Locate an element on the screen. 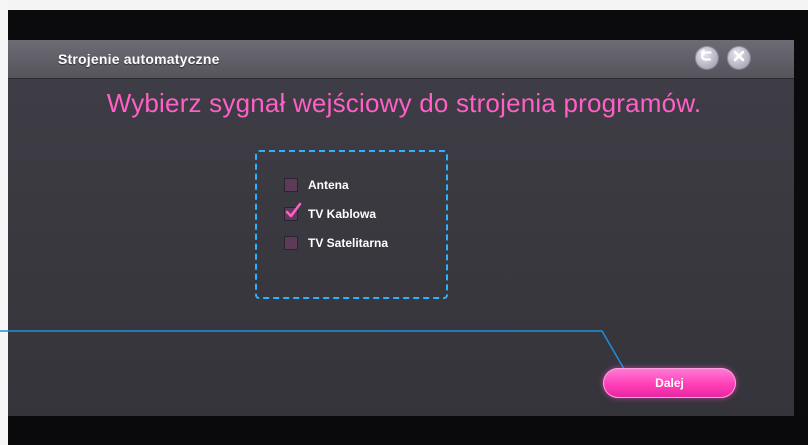 The width and height of the screenshot is (808, 445). option-satellite-tv: TV Satelitarna is located at coordinates (336, 243).